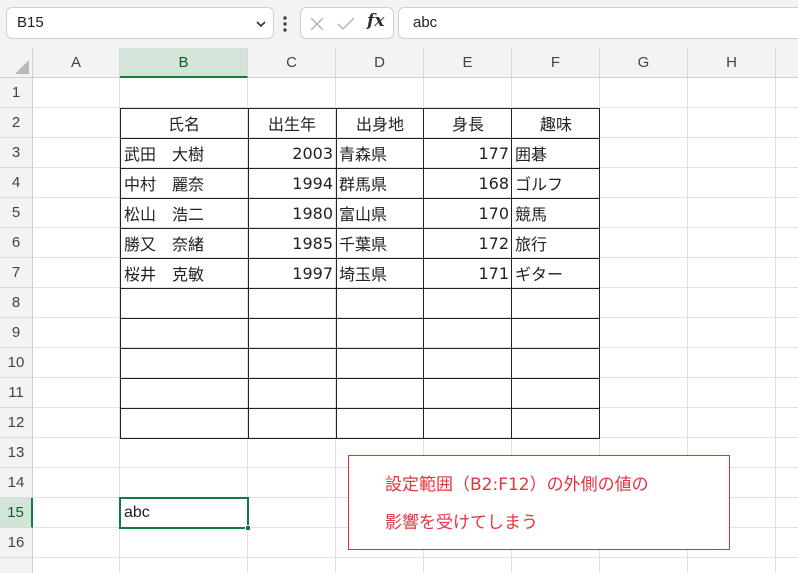 The height and width of the screenshot is (573, 798). I want to click on column-header-f: F, so click(556, 63).